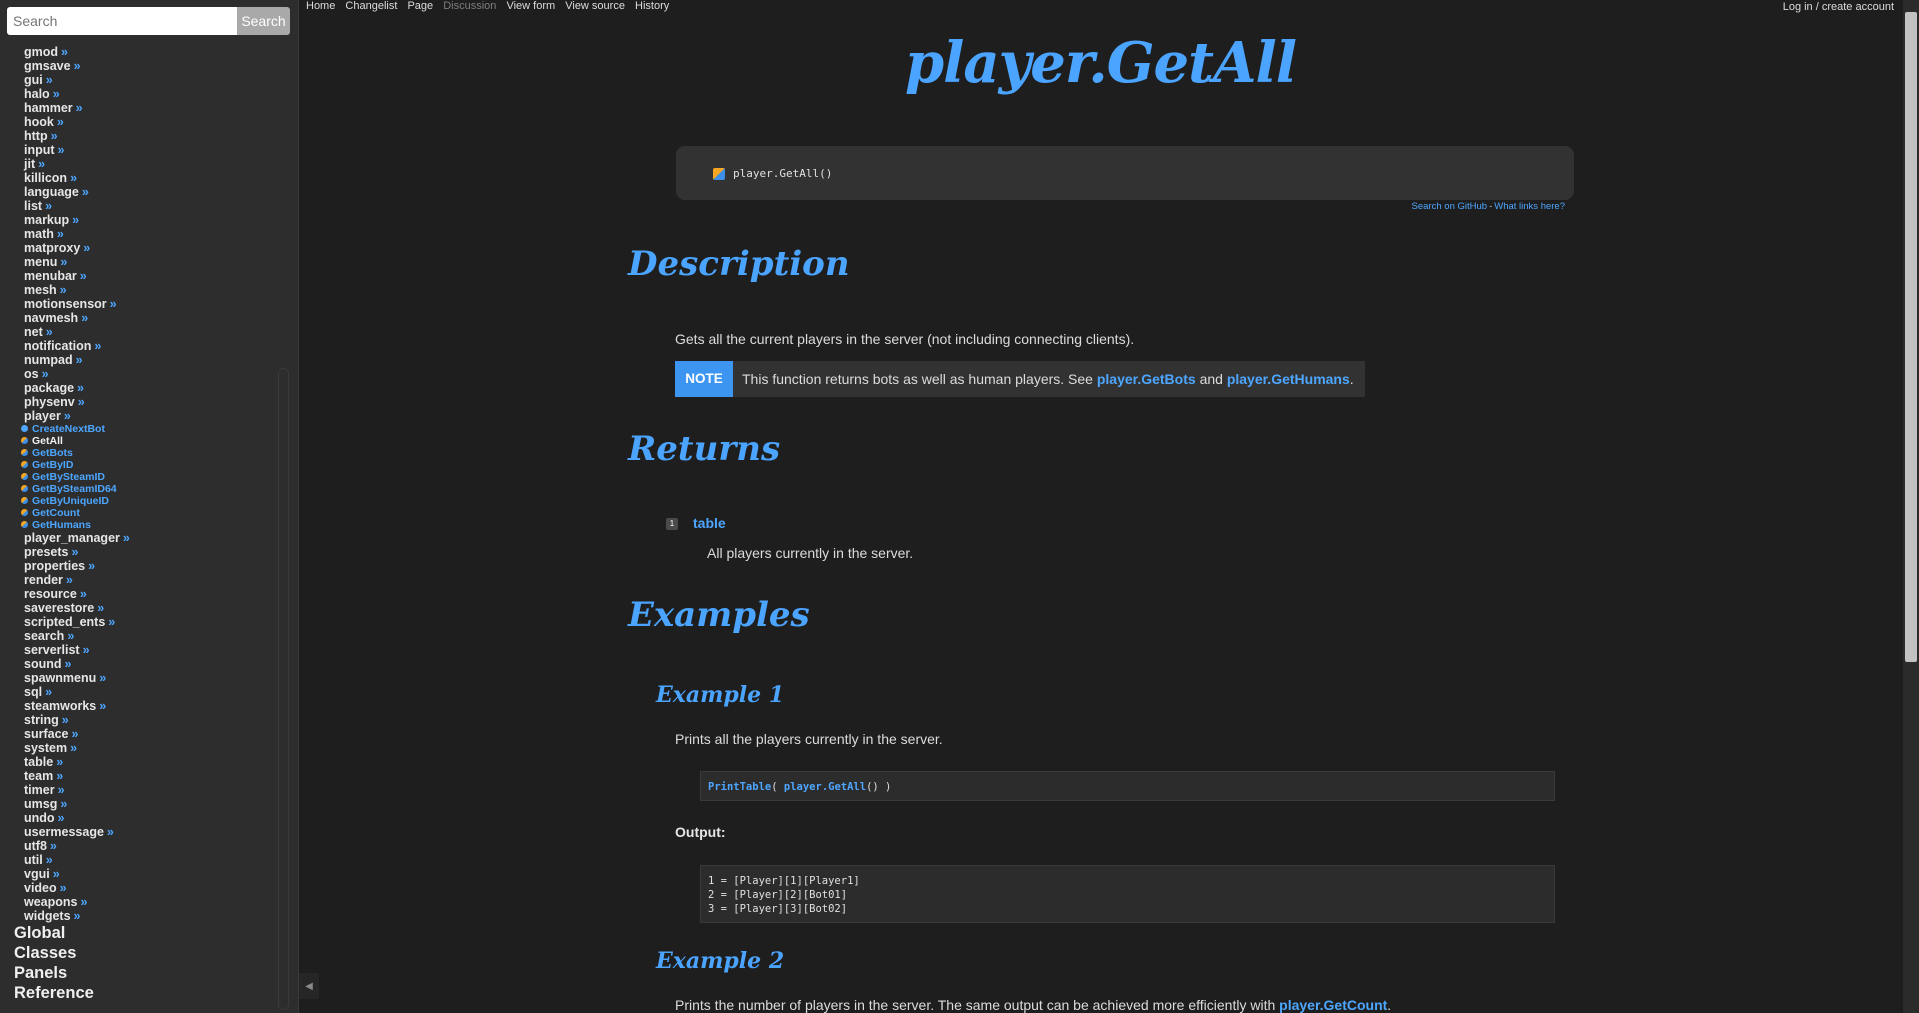  Describe the element at coordinates (149, 346) in the screenshot. I see `sidebar-module-notification: notification»` at that location.